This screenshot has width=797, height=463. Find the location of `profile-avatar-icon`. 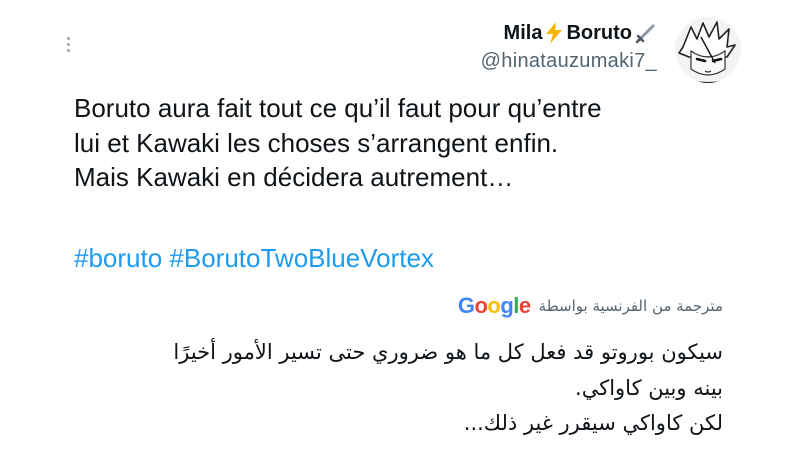

profile-avatar-icon is located at coordinates (708, 50).